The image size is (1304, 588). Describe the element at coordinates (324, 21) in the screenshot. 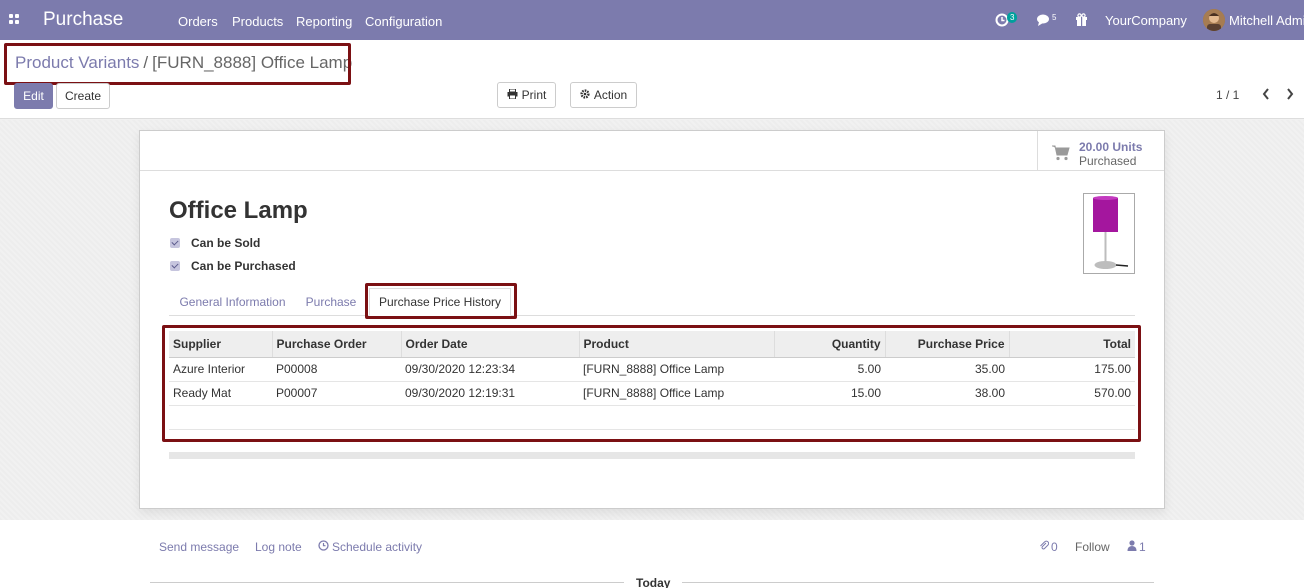

I see `menu-reporting: Reporting` at that location.